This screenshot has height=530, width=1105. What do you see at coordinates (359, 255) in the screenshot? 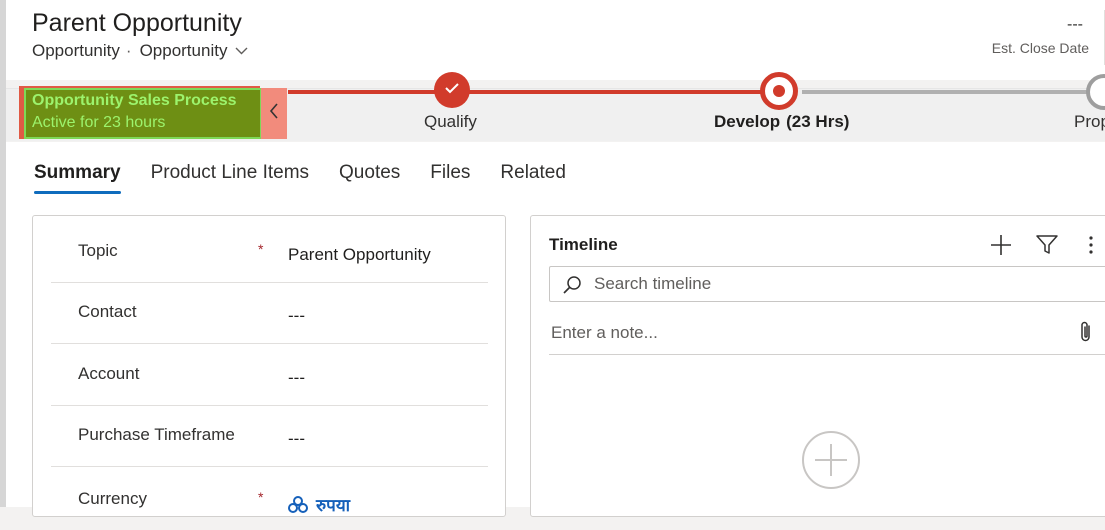
I see `field-value-topic: Parent Opportunity` at bounding box center [359, 255].